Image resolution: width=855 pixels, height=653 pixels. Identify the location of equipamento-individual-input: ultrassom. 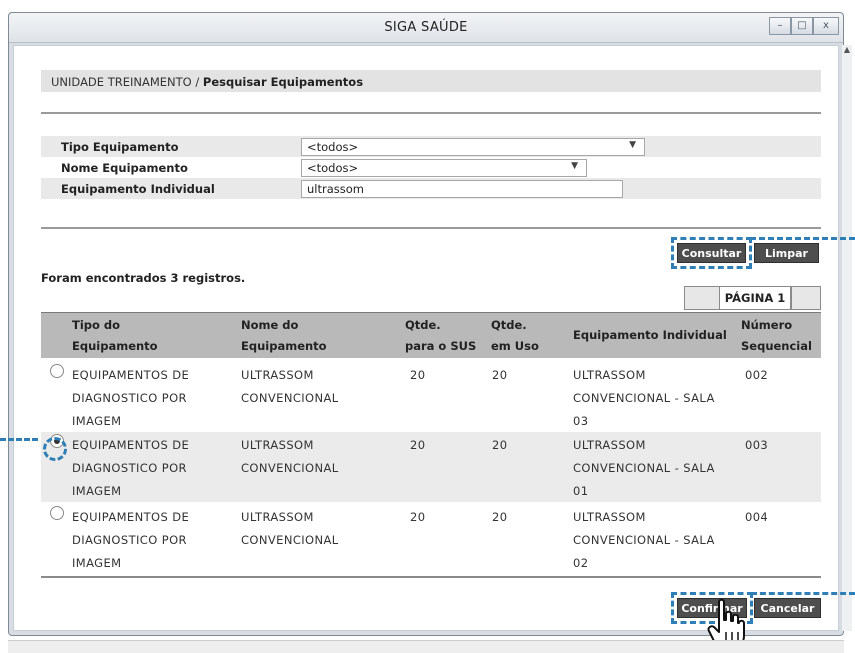
(462, 189).